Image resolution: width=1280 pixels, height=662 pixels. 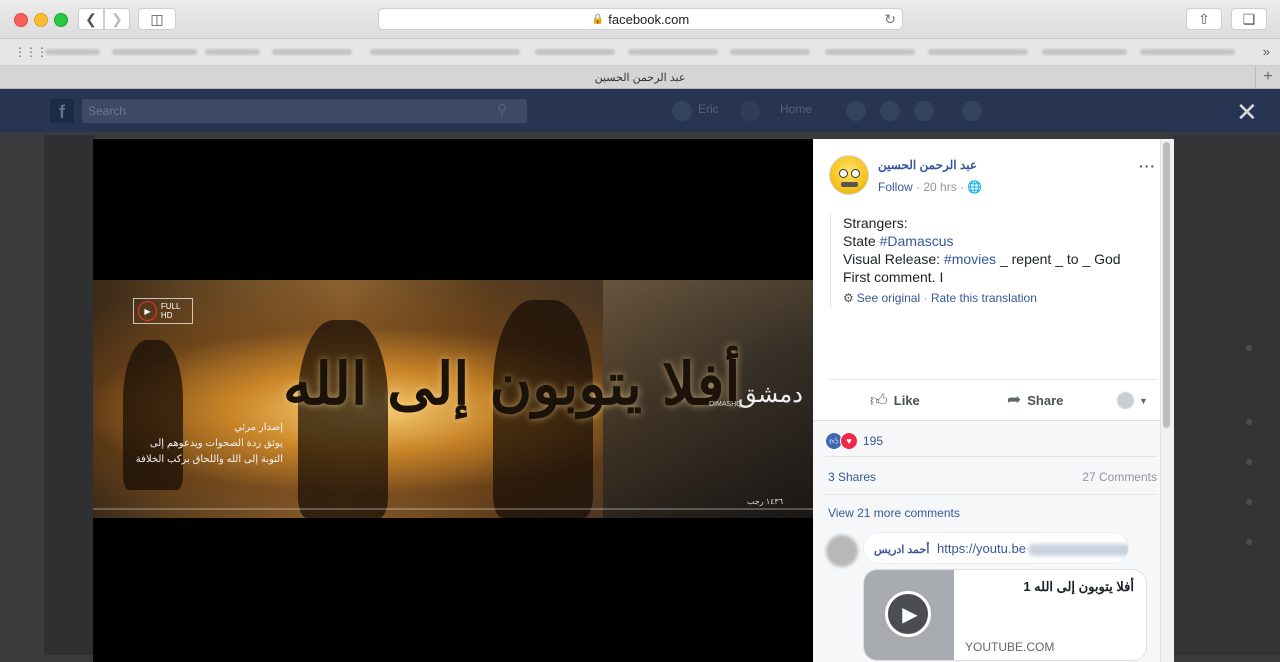 What do you see at coordinates (1077, 549) in the screenshot?
I see `redacted-link` at bounding box center [1077, 549].